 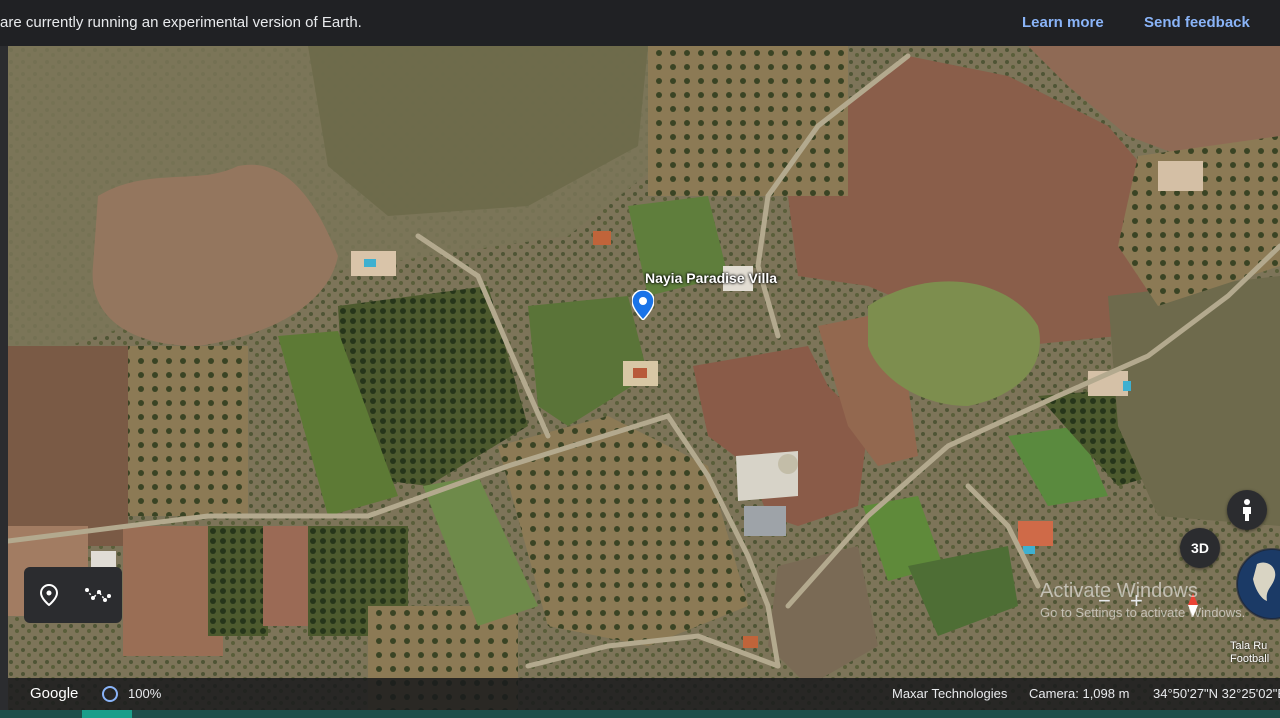 I want to click on place-label: Nayia Paradise Villa, so click(x=711, y=278).